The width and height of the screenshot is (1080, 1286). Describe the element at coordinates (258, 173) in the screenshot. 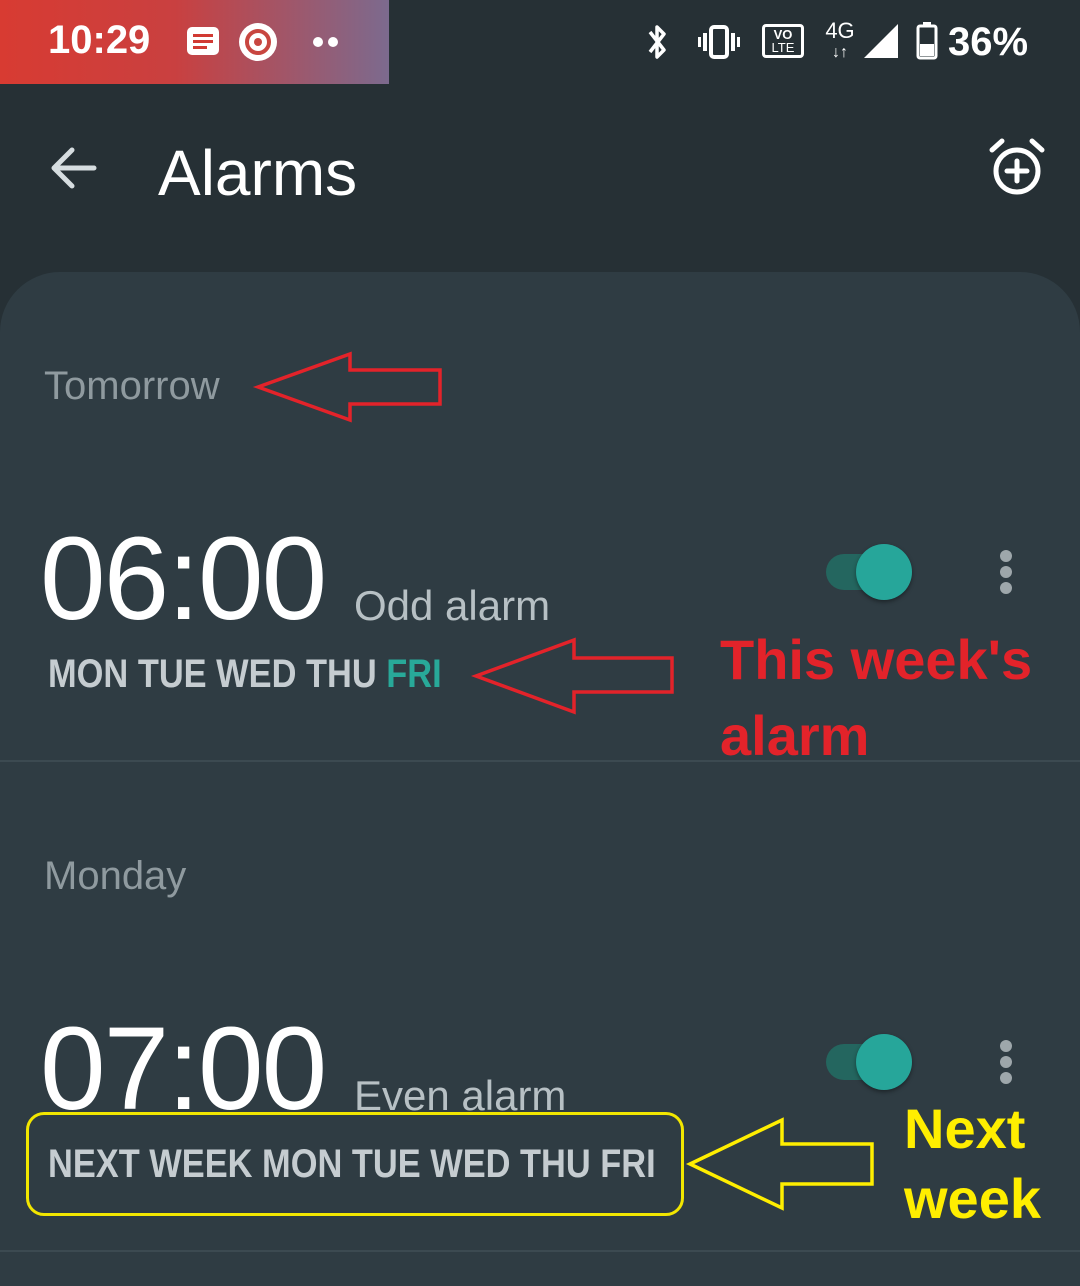

I see `page-title: Alarms` at that location.